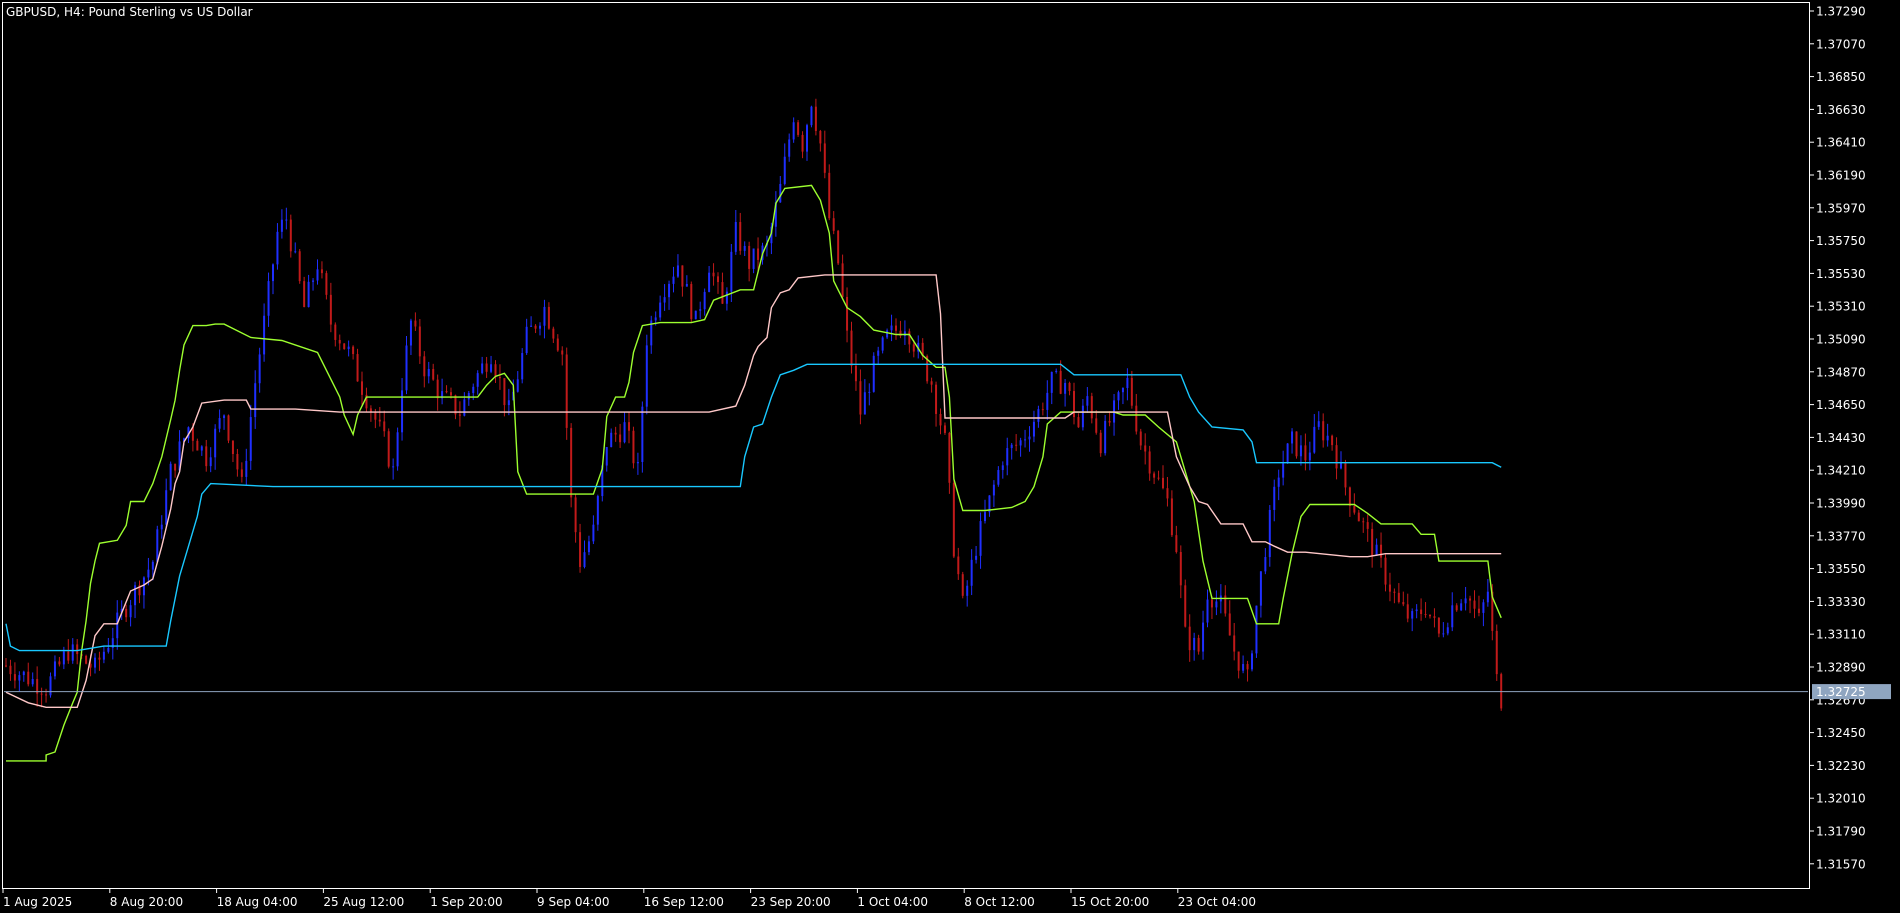 The height and width of the screenshot is (913, 1900). Describe the element at coordinates (1841, 733) in the screenshot. I see `y-tick-label: 1.32450` at that location.